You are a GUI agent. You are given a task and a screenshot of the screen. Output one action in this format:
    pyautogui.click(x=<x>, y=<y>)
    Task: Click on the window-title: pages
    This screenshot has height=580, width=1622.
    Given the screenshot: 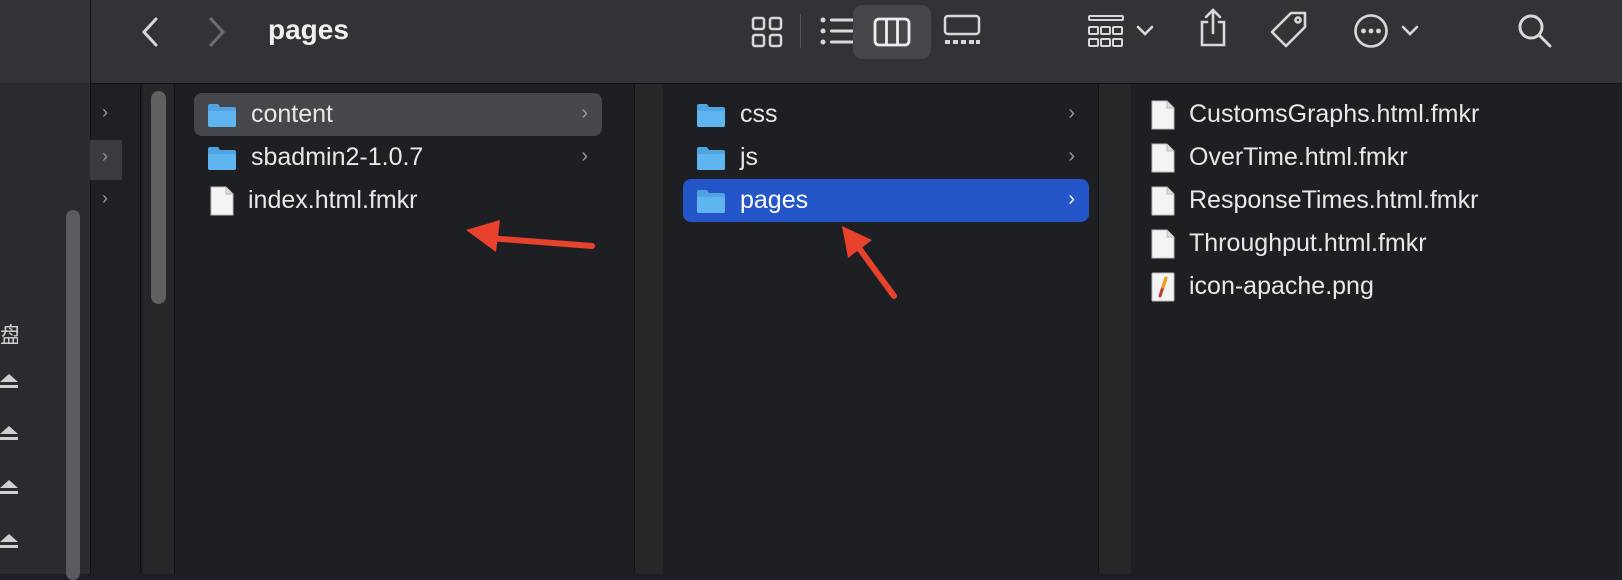 What is the action you would take?
    pyautogui.click(x=308, y=29)
    